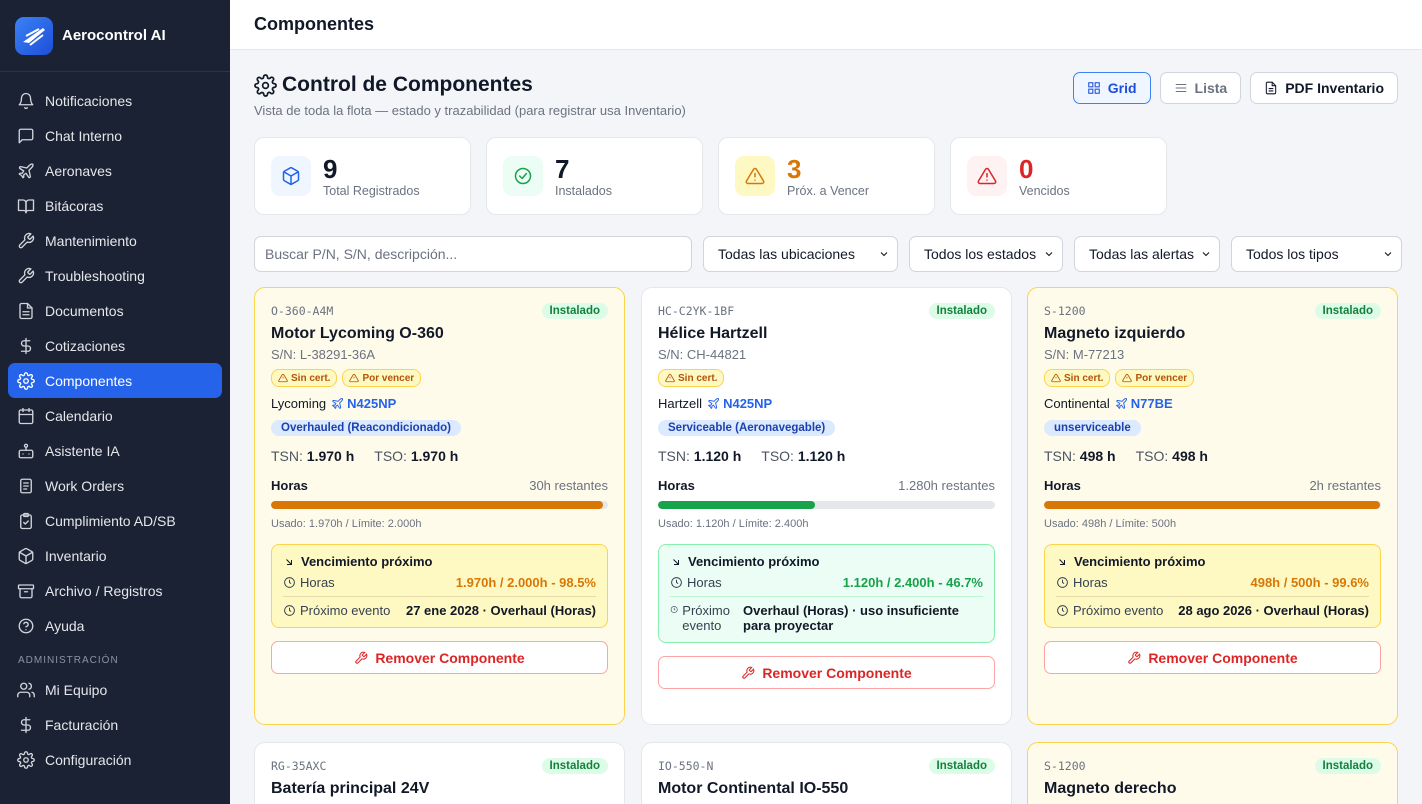 This screenshot has width=1422, height=804. What do you see at coordinates (115, 380) in the screenshot?
I see `sidebar-item-componentes: Componentes` at bounding box center [115, 380].